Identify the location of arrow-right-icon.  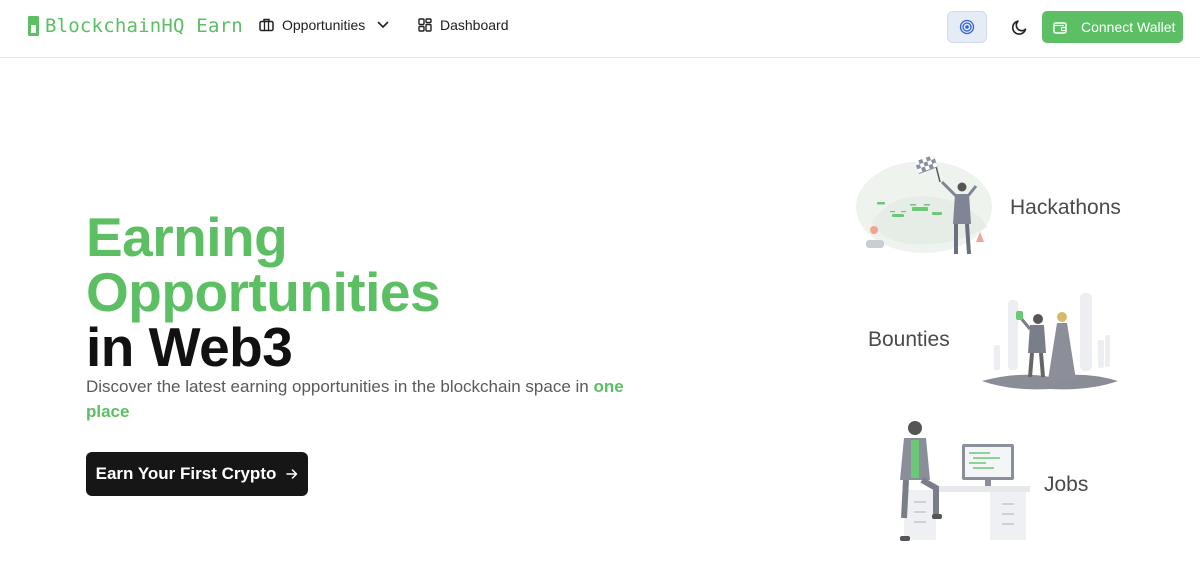
(292, 474).